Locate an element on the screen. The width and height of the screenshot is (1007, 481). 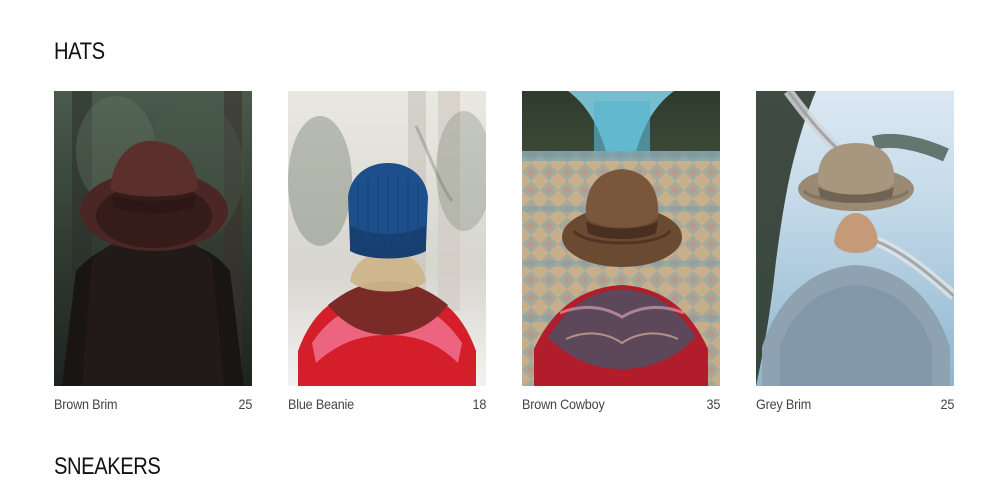
product-card: Blue Beanie 18 is located at coordinates (387, 256).